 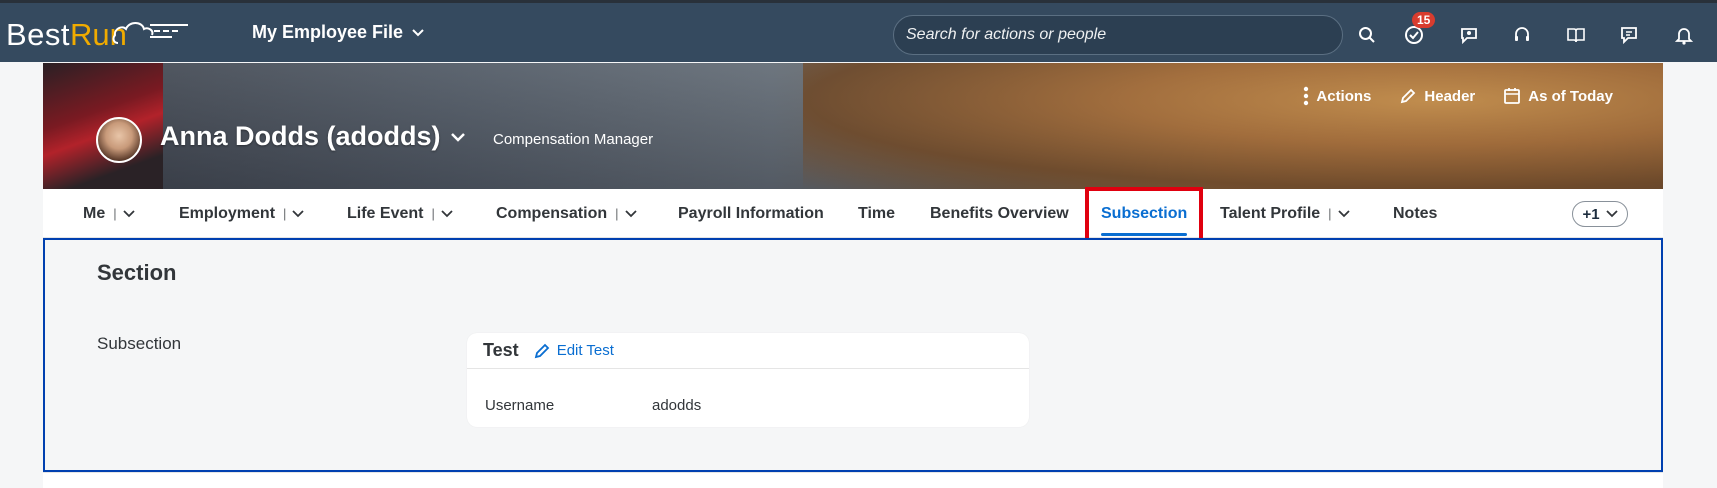 What do you see at coordinates (1124, 35) in the screenshot?
I see `search-input` at bounding box center [1124, 35].